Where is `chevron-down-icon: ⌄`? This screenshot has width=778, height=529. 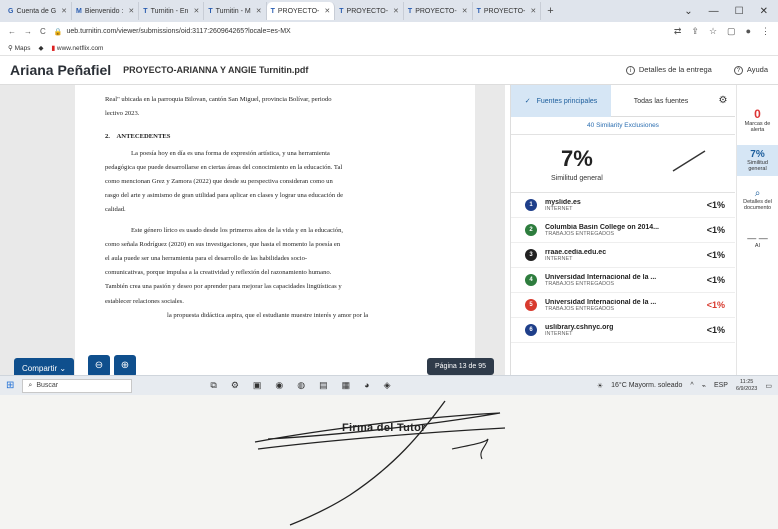 chevron-down-icon: ⌄ is located at coordinates (688, 11).